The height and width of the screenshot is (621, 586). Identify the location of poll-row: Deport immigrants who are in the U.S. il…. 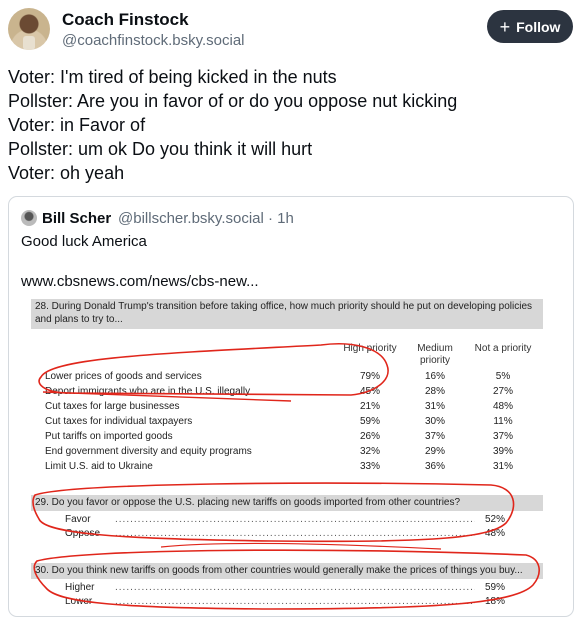
(295, 393).